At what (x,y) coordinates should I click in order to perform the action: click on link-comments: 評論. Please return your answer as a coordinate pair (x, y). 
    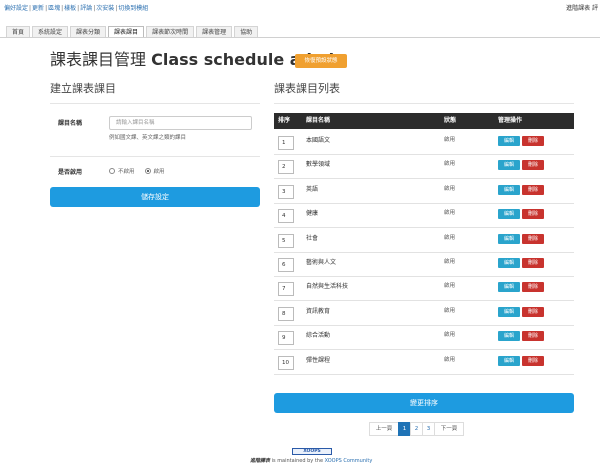
    Looking at the image, I should click on (86, 8).